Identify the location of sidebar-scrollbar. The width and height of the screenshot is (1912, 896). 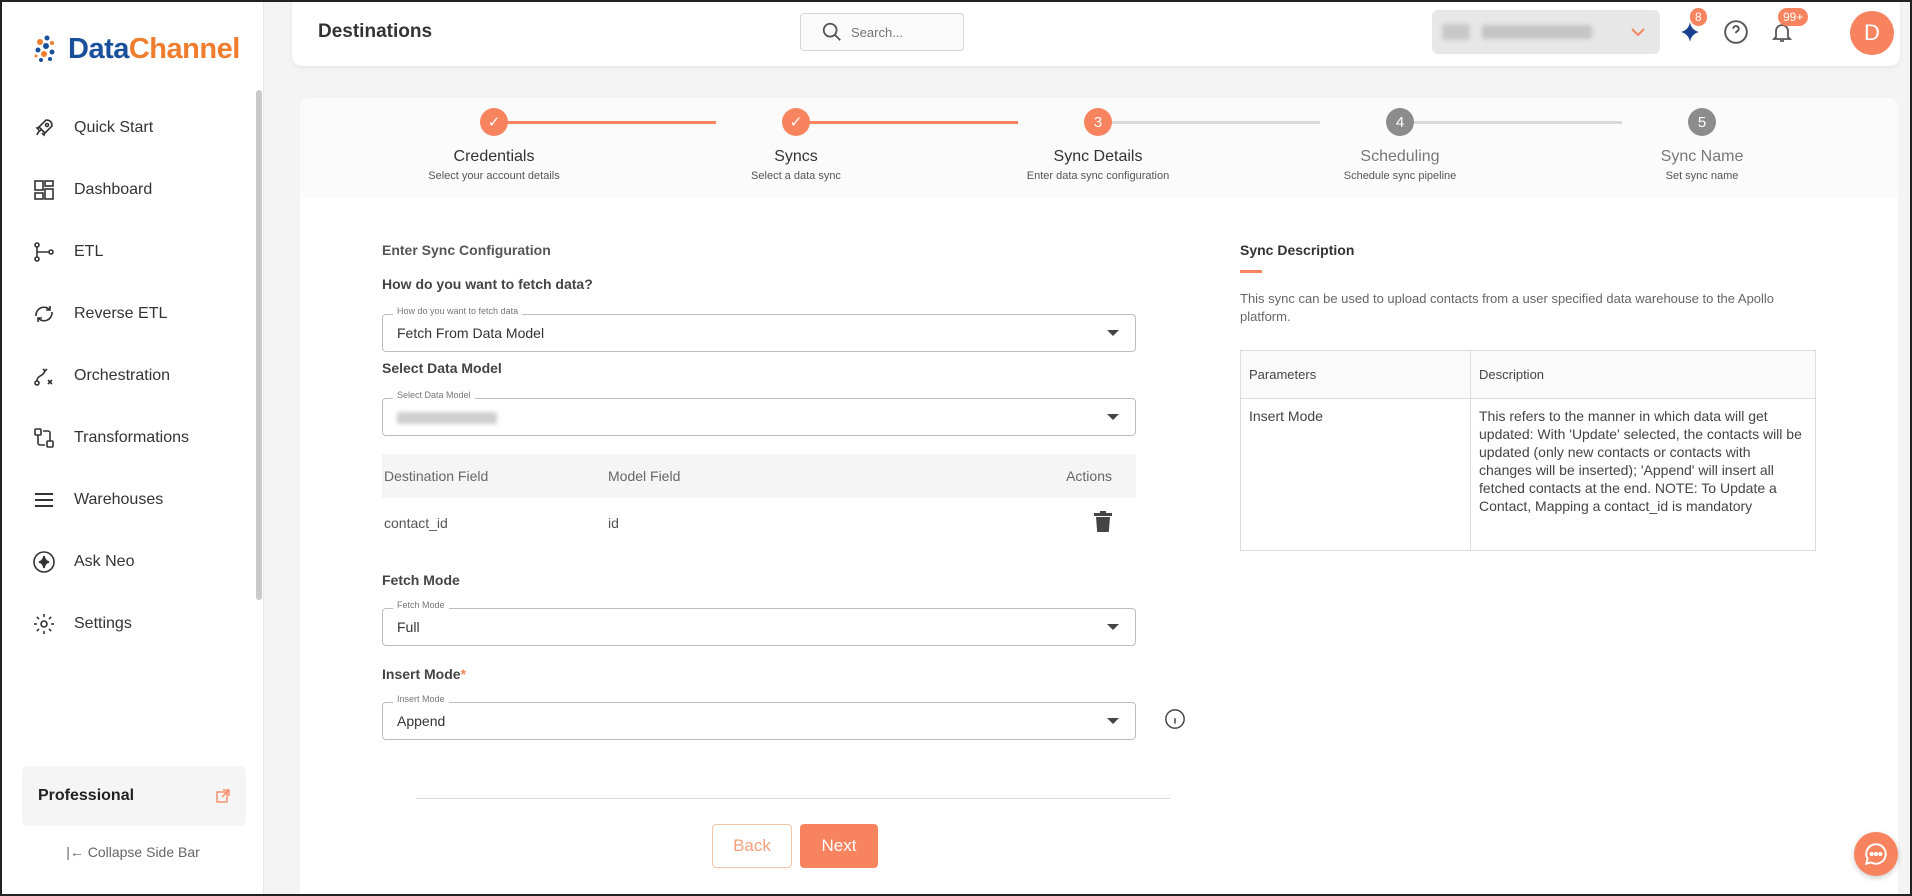
(259, 345).